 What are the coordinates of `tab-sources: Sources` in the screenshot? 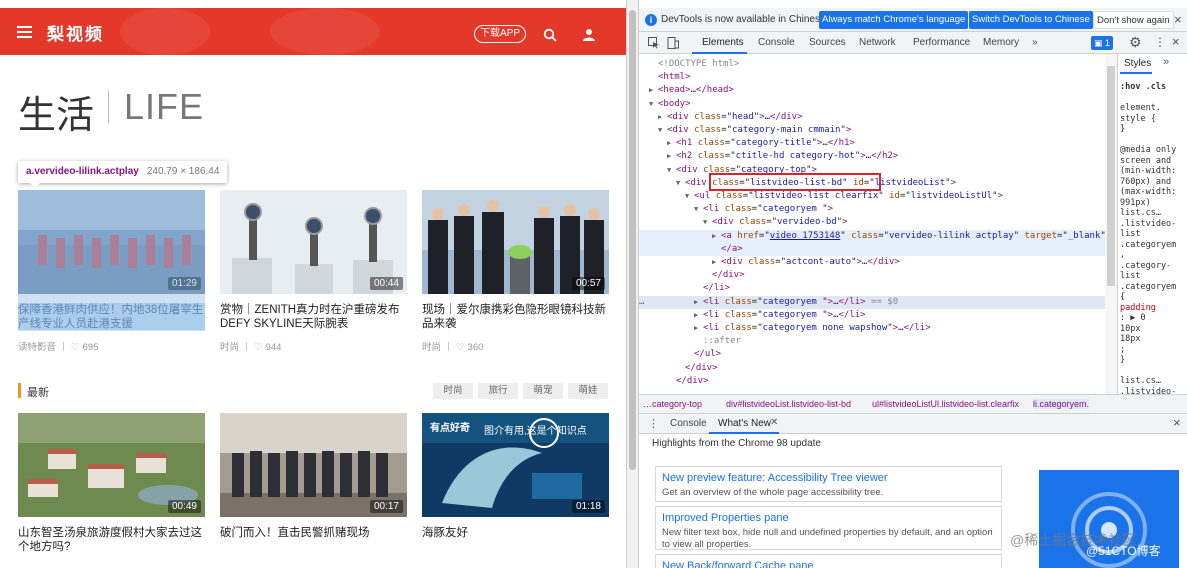 It's located at (827, 42).